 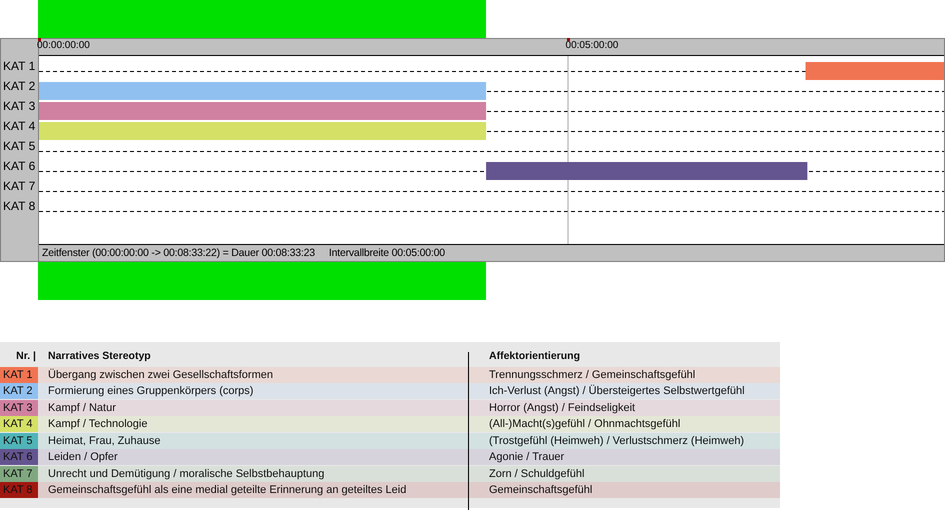 I want to click on status-text: Intervallbreite 00:05:00:00, so click(x=386, y=253).